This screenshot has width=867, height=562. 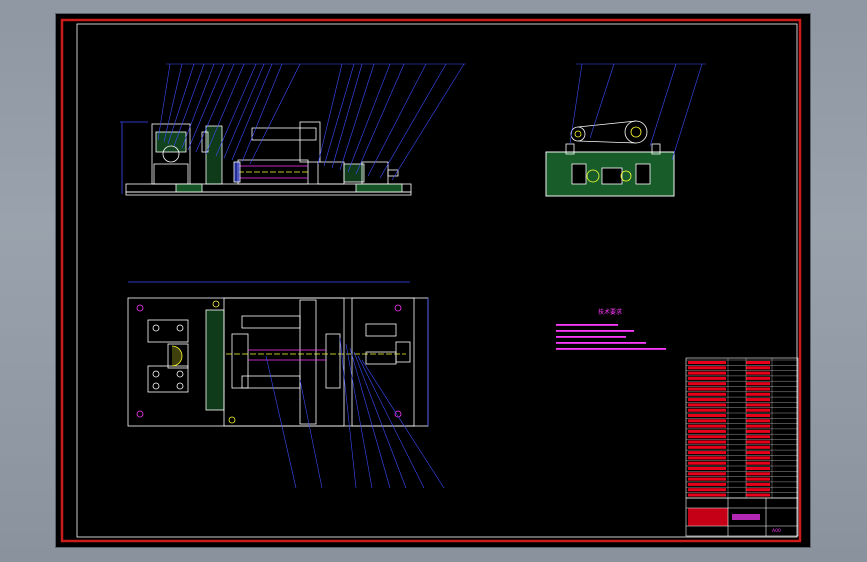 I want to click on side-view-leaders, so click(x=637, y=112).